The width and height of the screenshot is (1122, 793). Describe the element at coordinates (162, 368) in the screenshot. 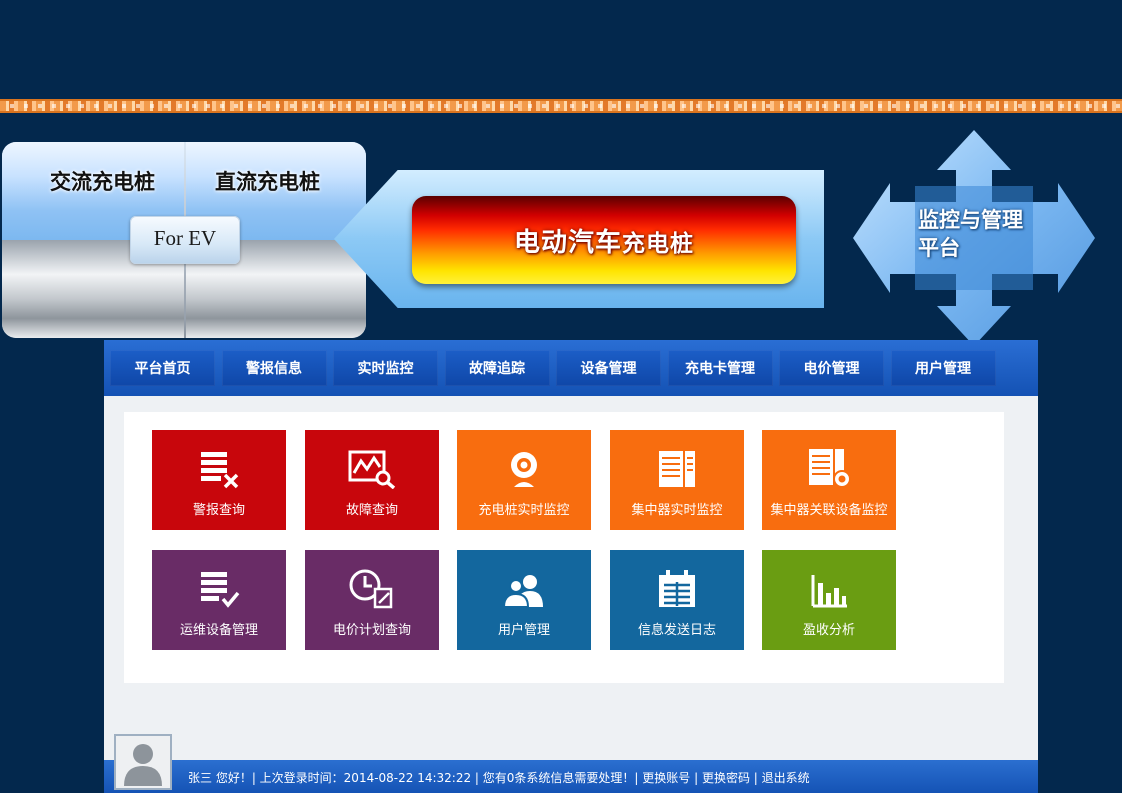

I see `nav-home: 平台首页` at that location.